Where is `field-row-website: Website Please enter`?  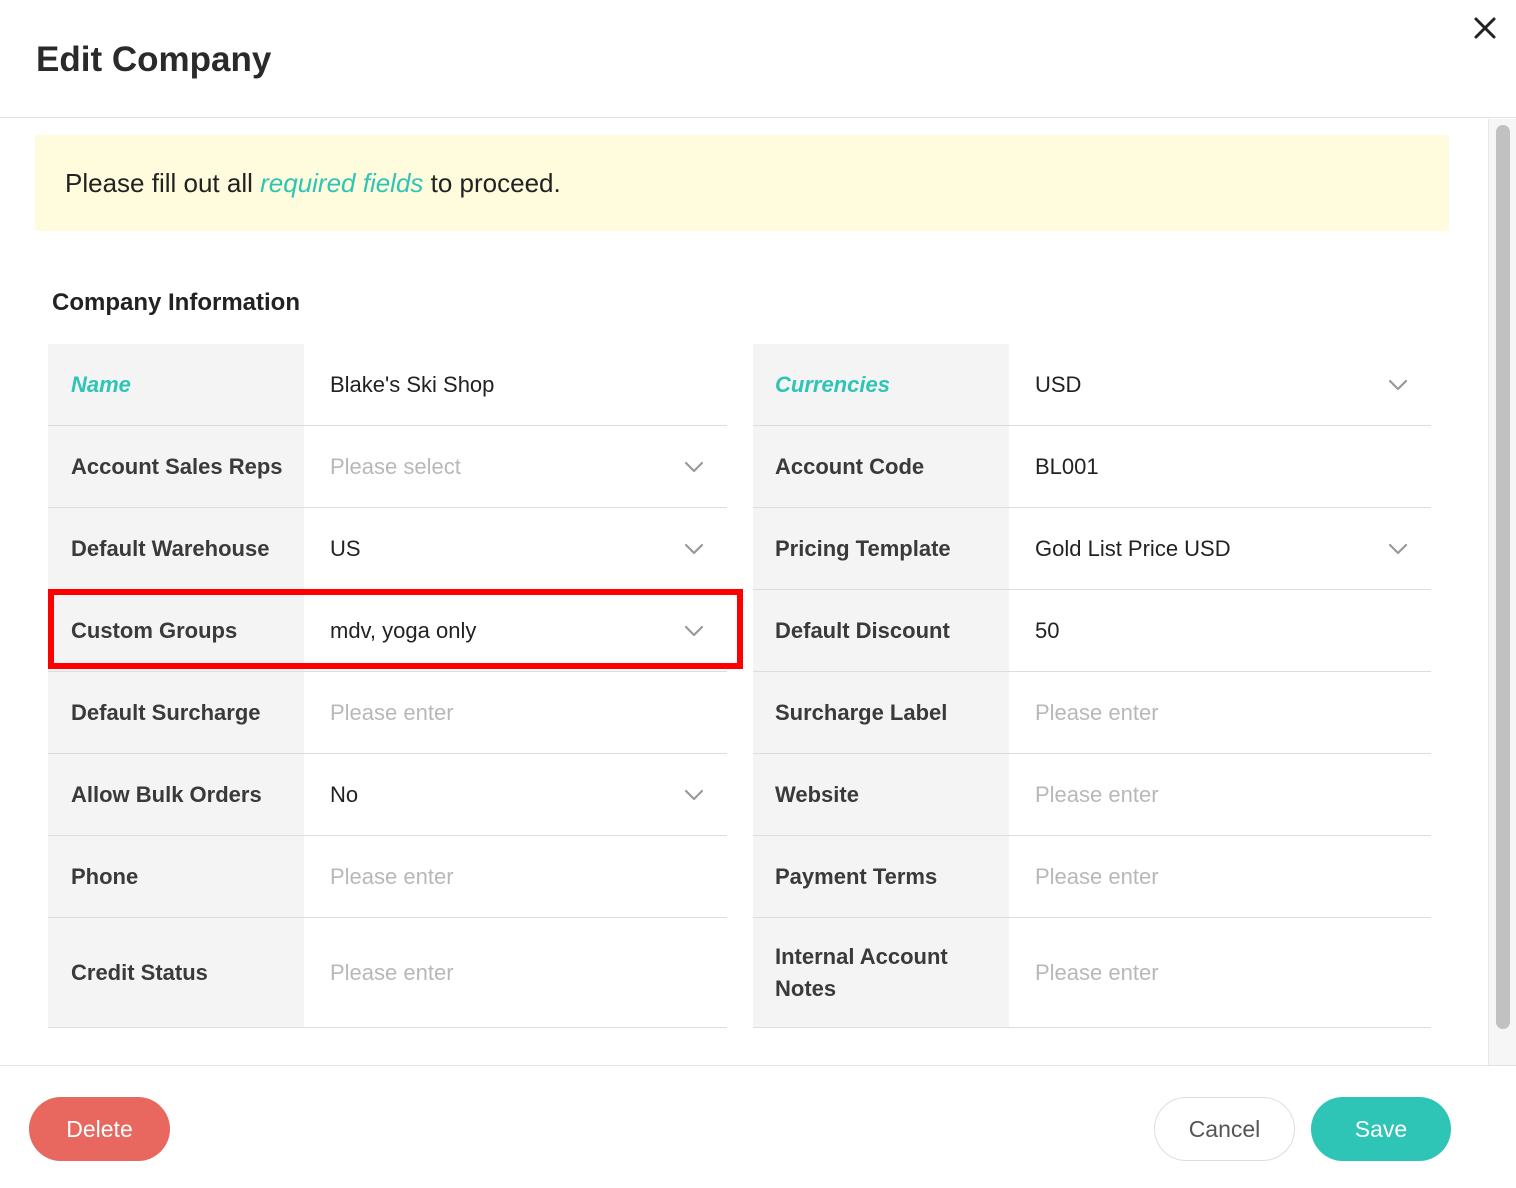
field-row-website: Website Please enter is located at coordinates (1092, 795).